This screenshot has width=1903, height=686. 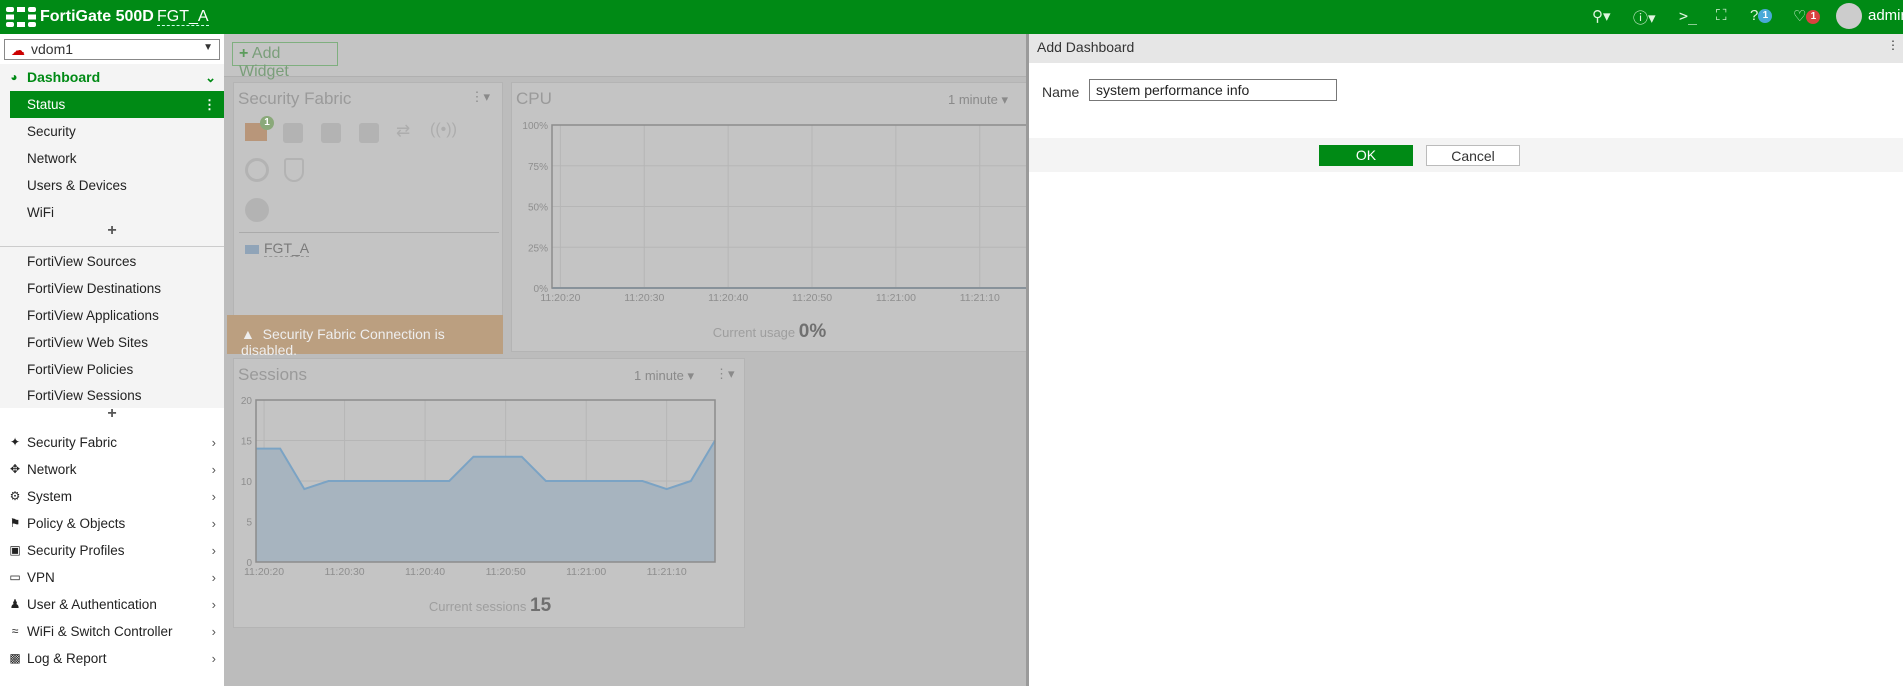 What do you see at coordinates (1473, 155) in the screenshot?
I see `cancel-button: Cancel` at bounding box center [1473, 155].